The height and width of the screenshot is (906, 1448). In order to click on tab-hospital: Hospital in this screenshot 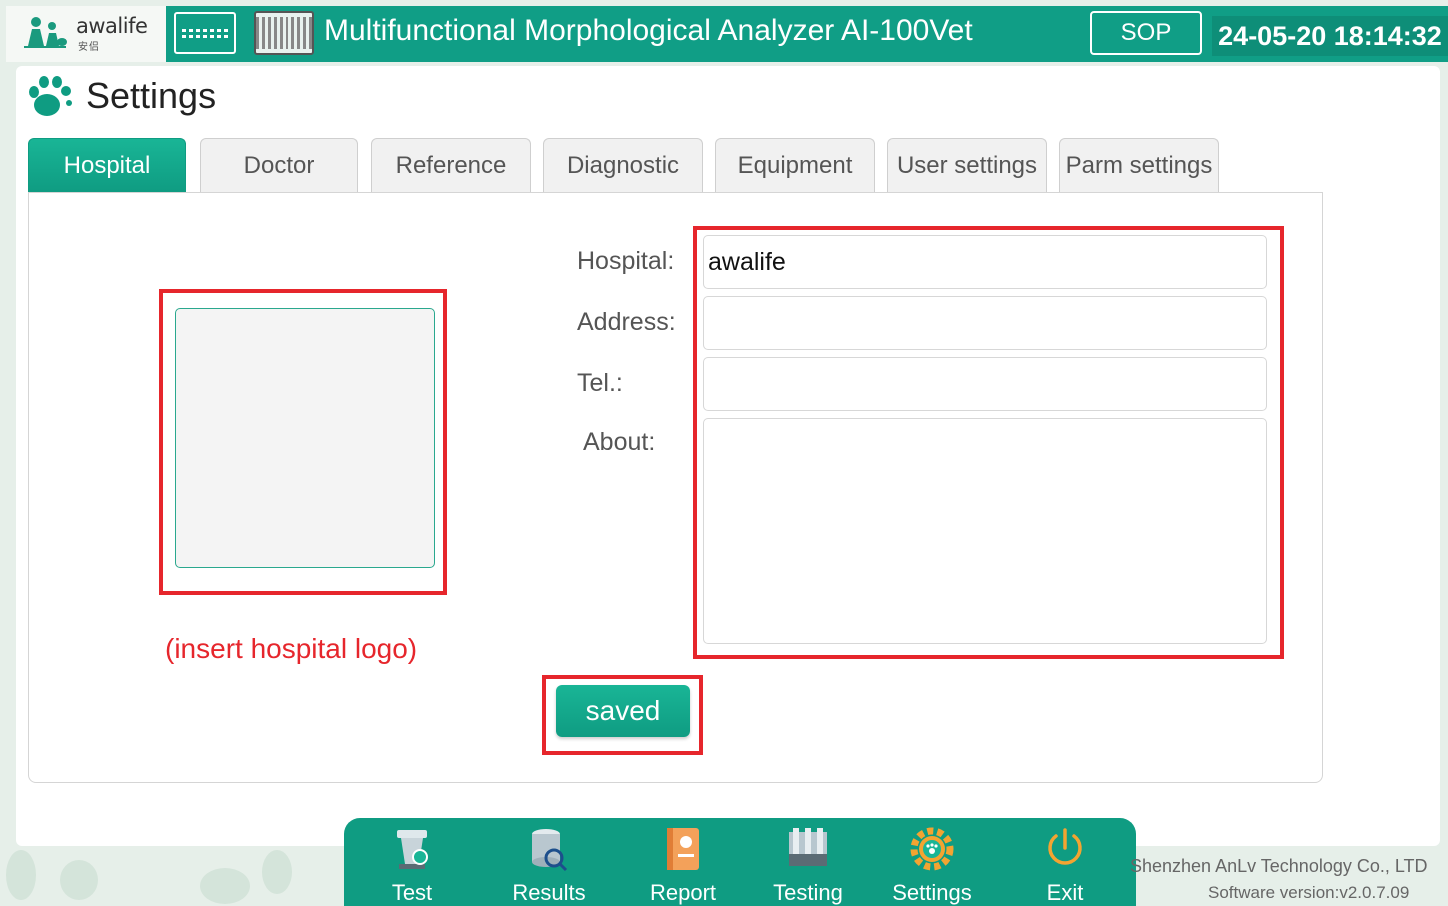, I will do `click(107, 165)`.